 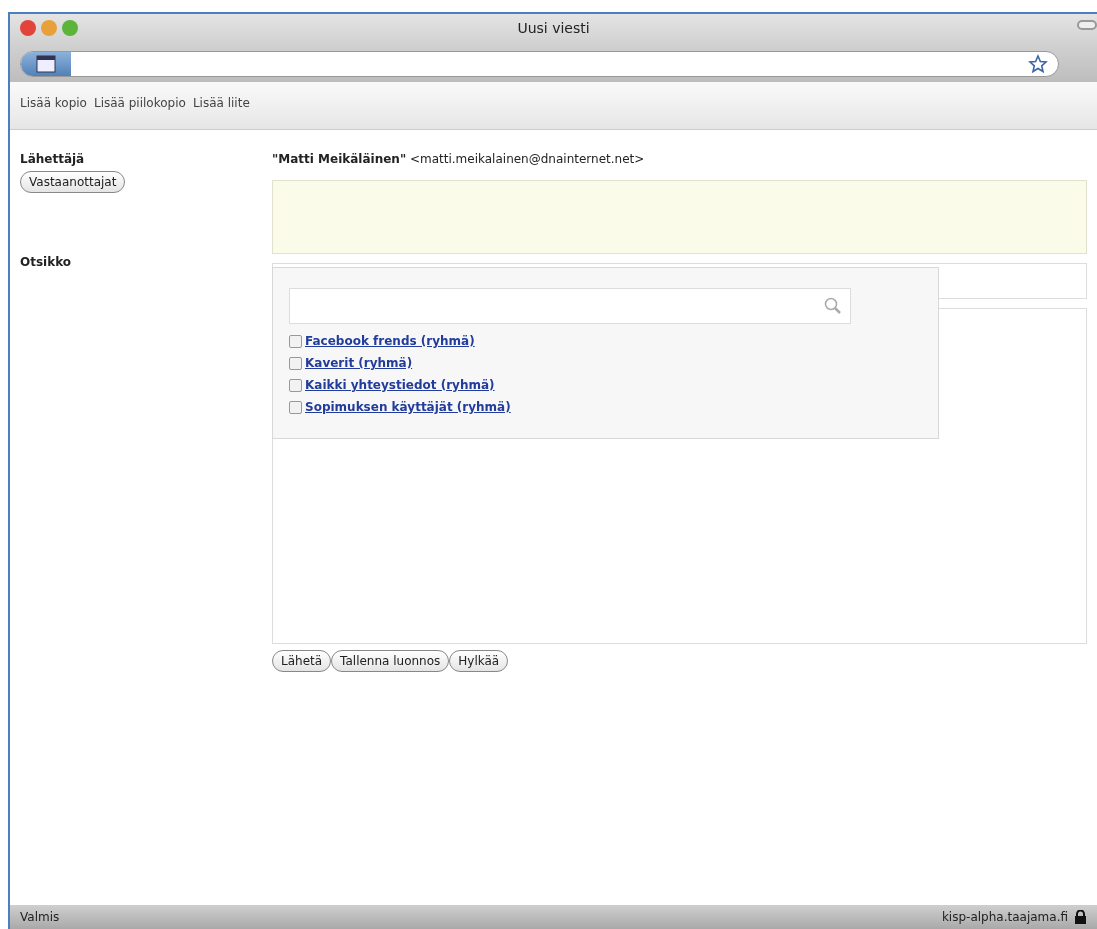 What do you see at coordinates (49, 28) in the screenshot?
I see `minimize-button` at bounding box center [49, 28].